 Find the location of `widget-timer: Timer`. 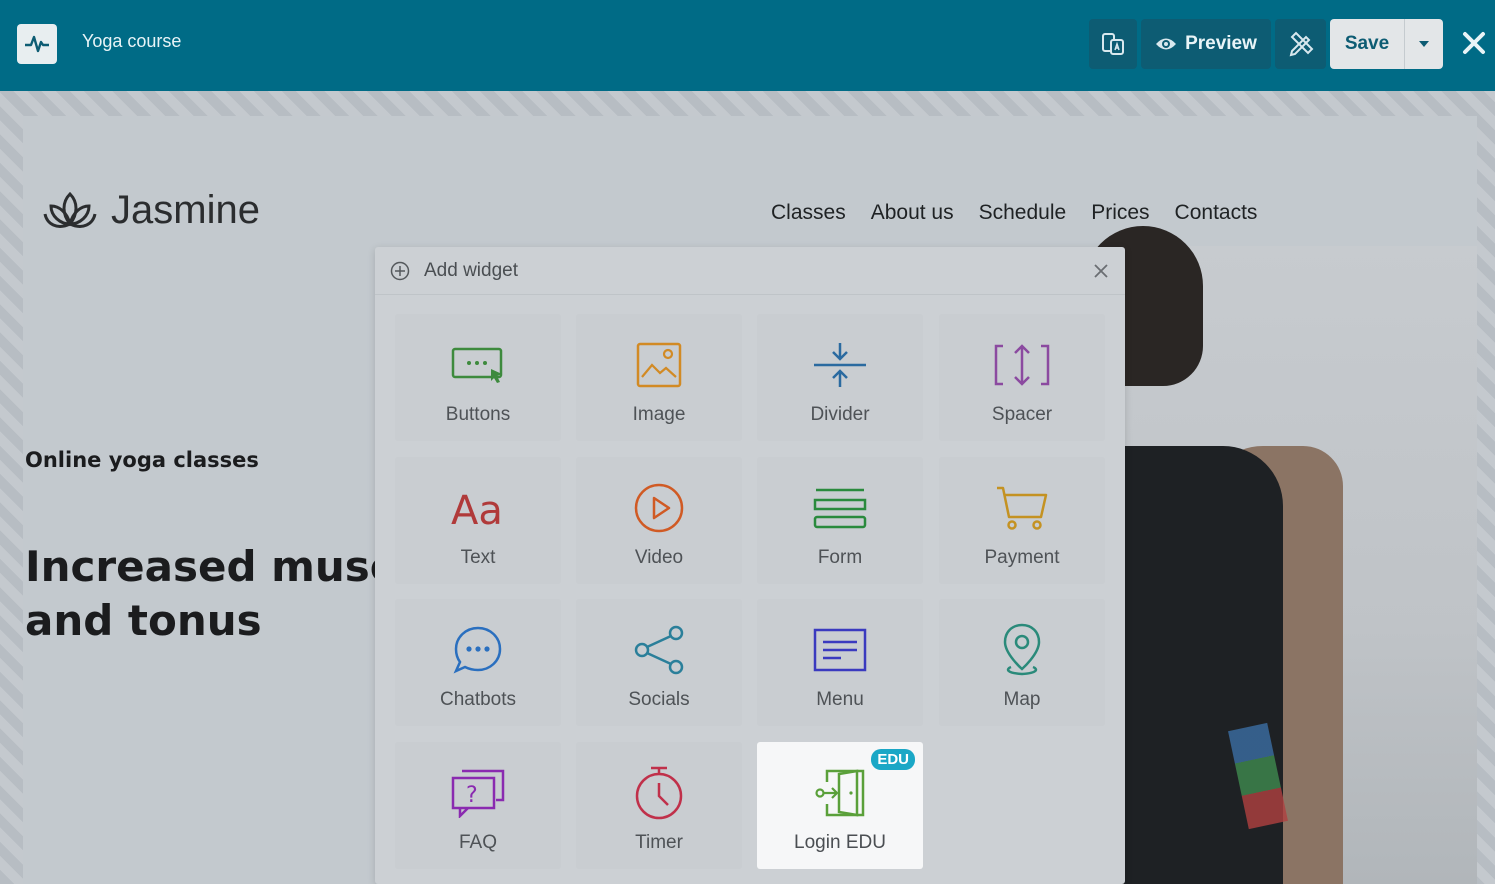

widget-timer: Timer is located at coordinates (659, 805).